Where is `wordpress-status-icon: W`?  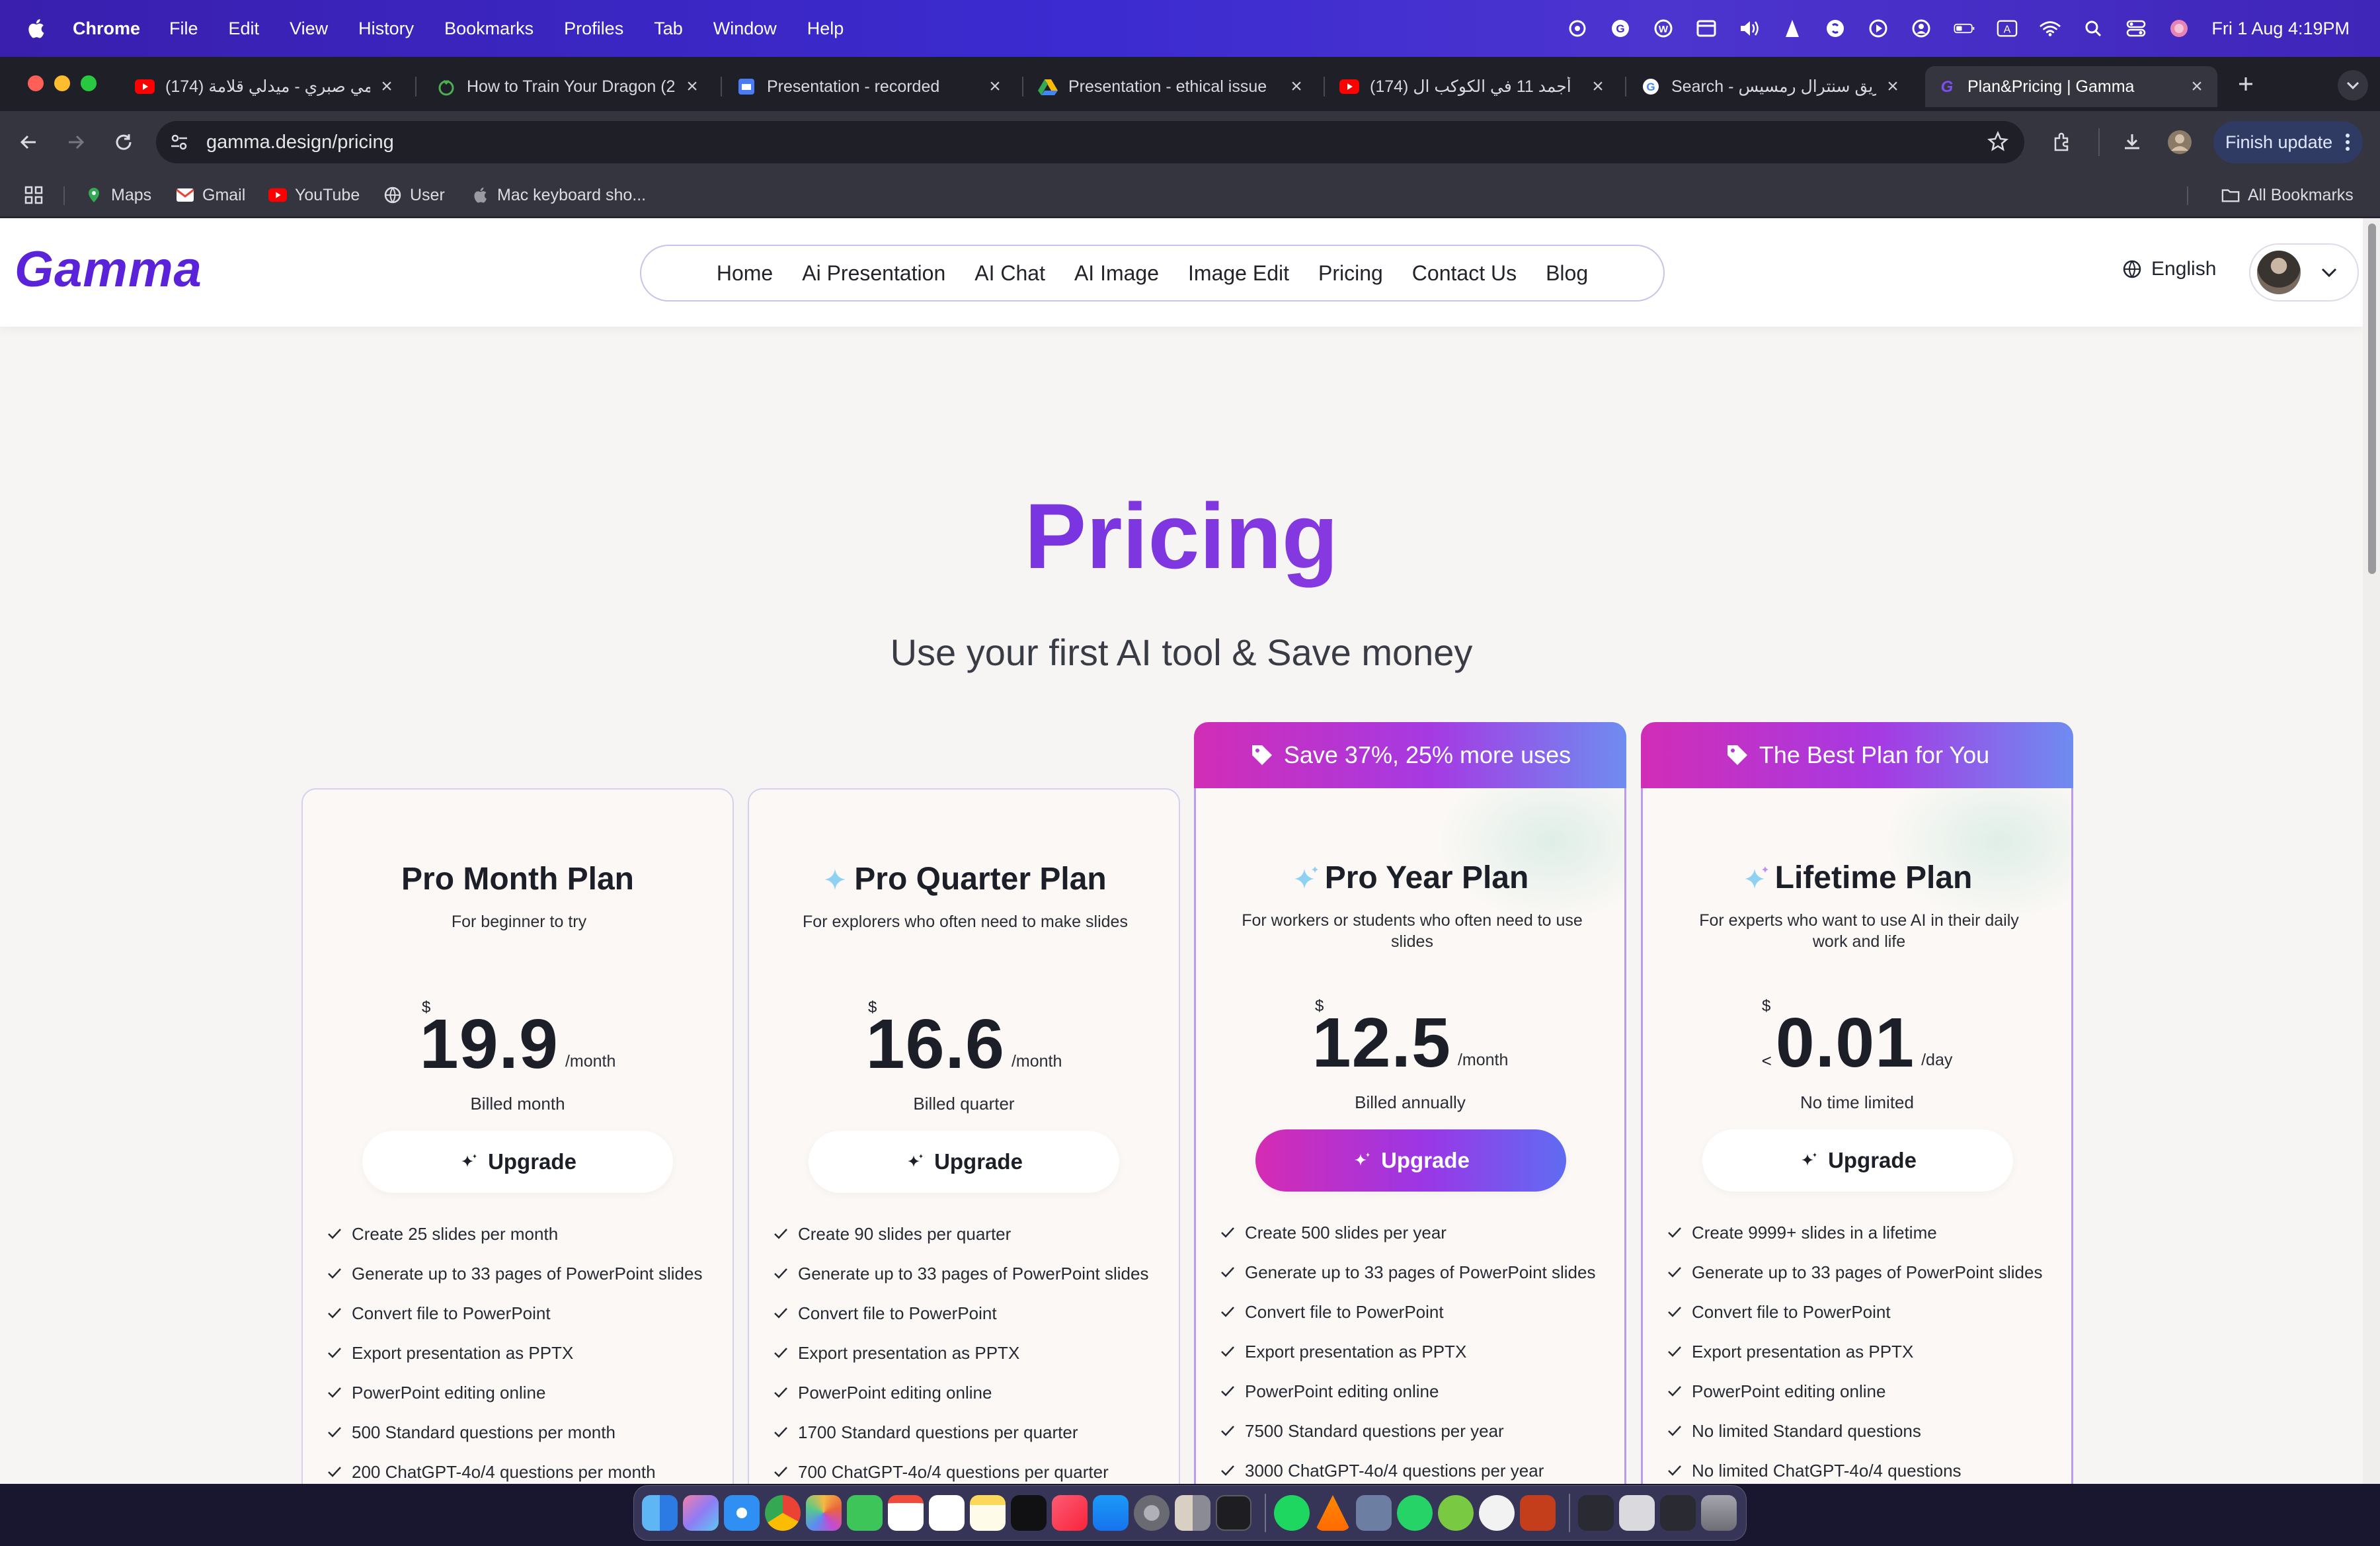
wordpress-status-icon: W is located at coordinates (1663, 28).